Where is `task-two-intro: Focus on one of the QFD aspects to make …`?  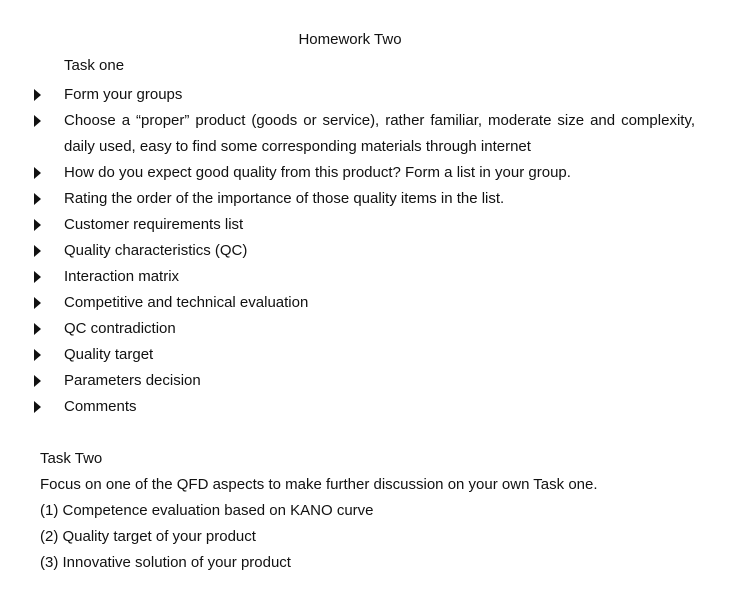 task-two-intro: Focus on one of the QFD aspects to make … is located at coordinates (319, 484).